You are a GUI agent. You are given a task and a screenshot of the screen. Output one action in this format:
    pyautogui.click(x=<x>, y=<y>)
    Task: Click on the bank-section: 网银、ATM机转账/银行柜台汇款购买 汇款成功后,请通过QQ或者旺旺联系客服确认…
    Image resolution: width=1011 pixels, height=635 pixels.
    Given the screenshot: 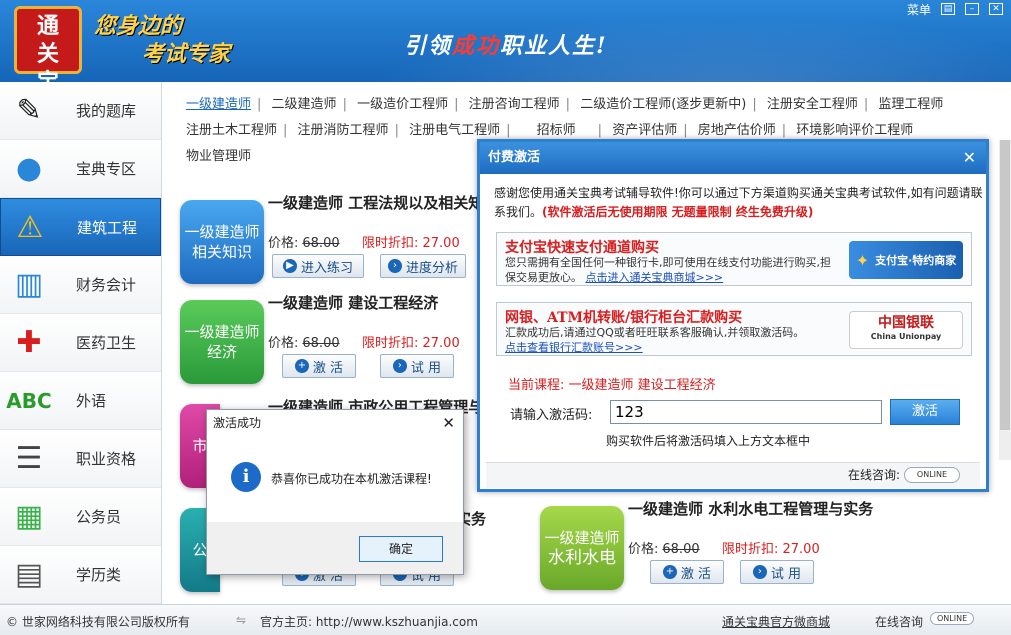 What is the action you would take?
    pyautogui.click(x=734, y=329)
    